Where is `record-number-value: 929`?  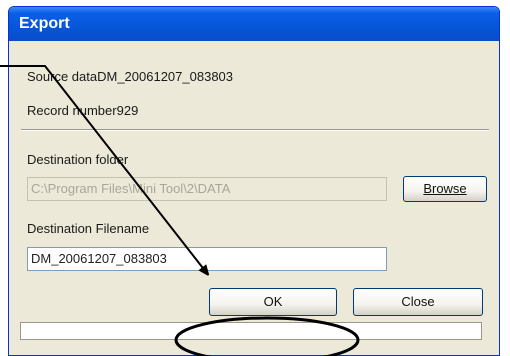
record-number-value: 929 is located at coordinates (127, 110).